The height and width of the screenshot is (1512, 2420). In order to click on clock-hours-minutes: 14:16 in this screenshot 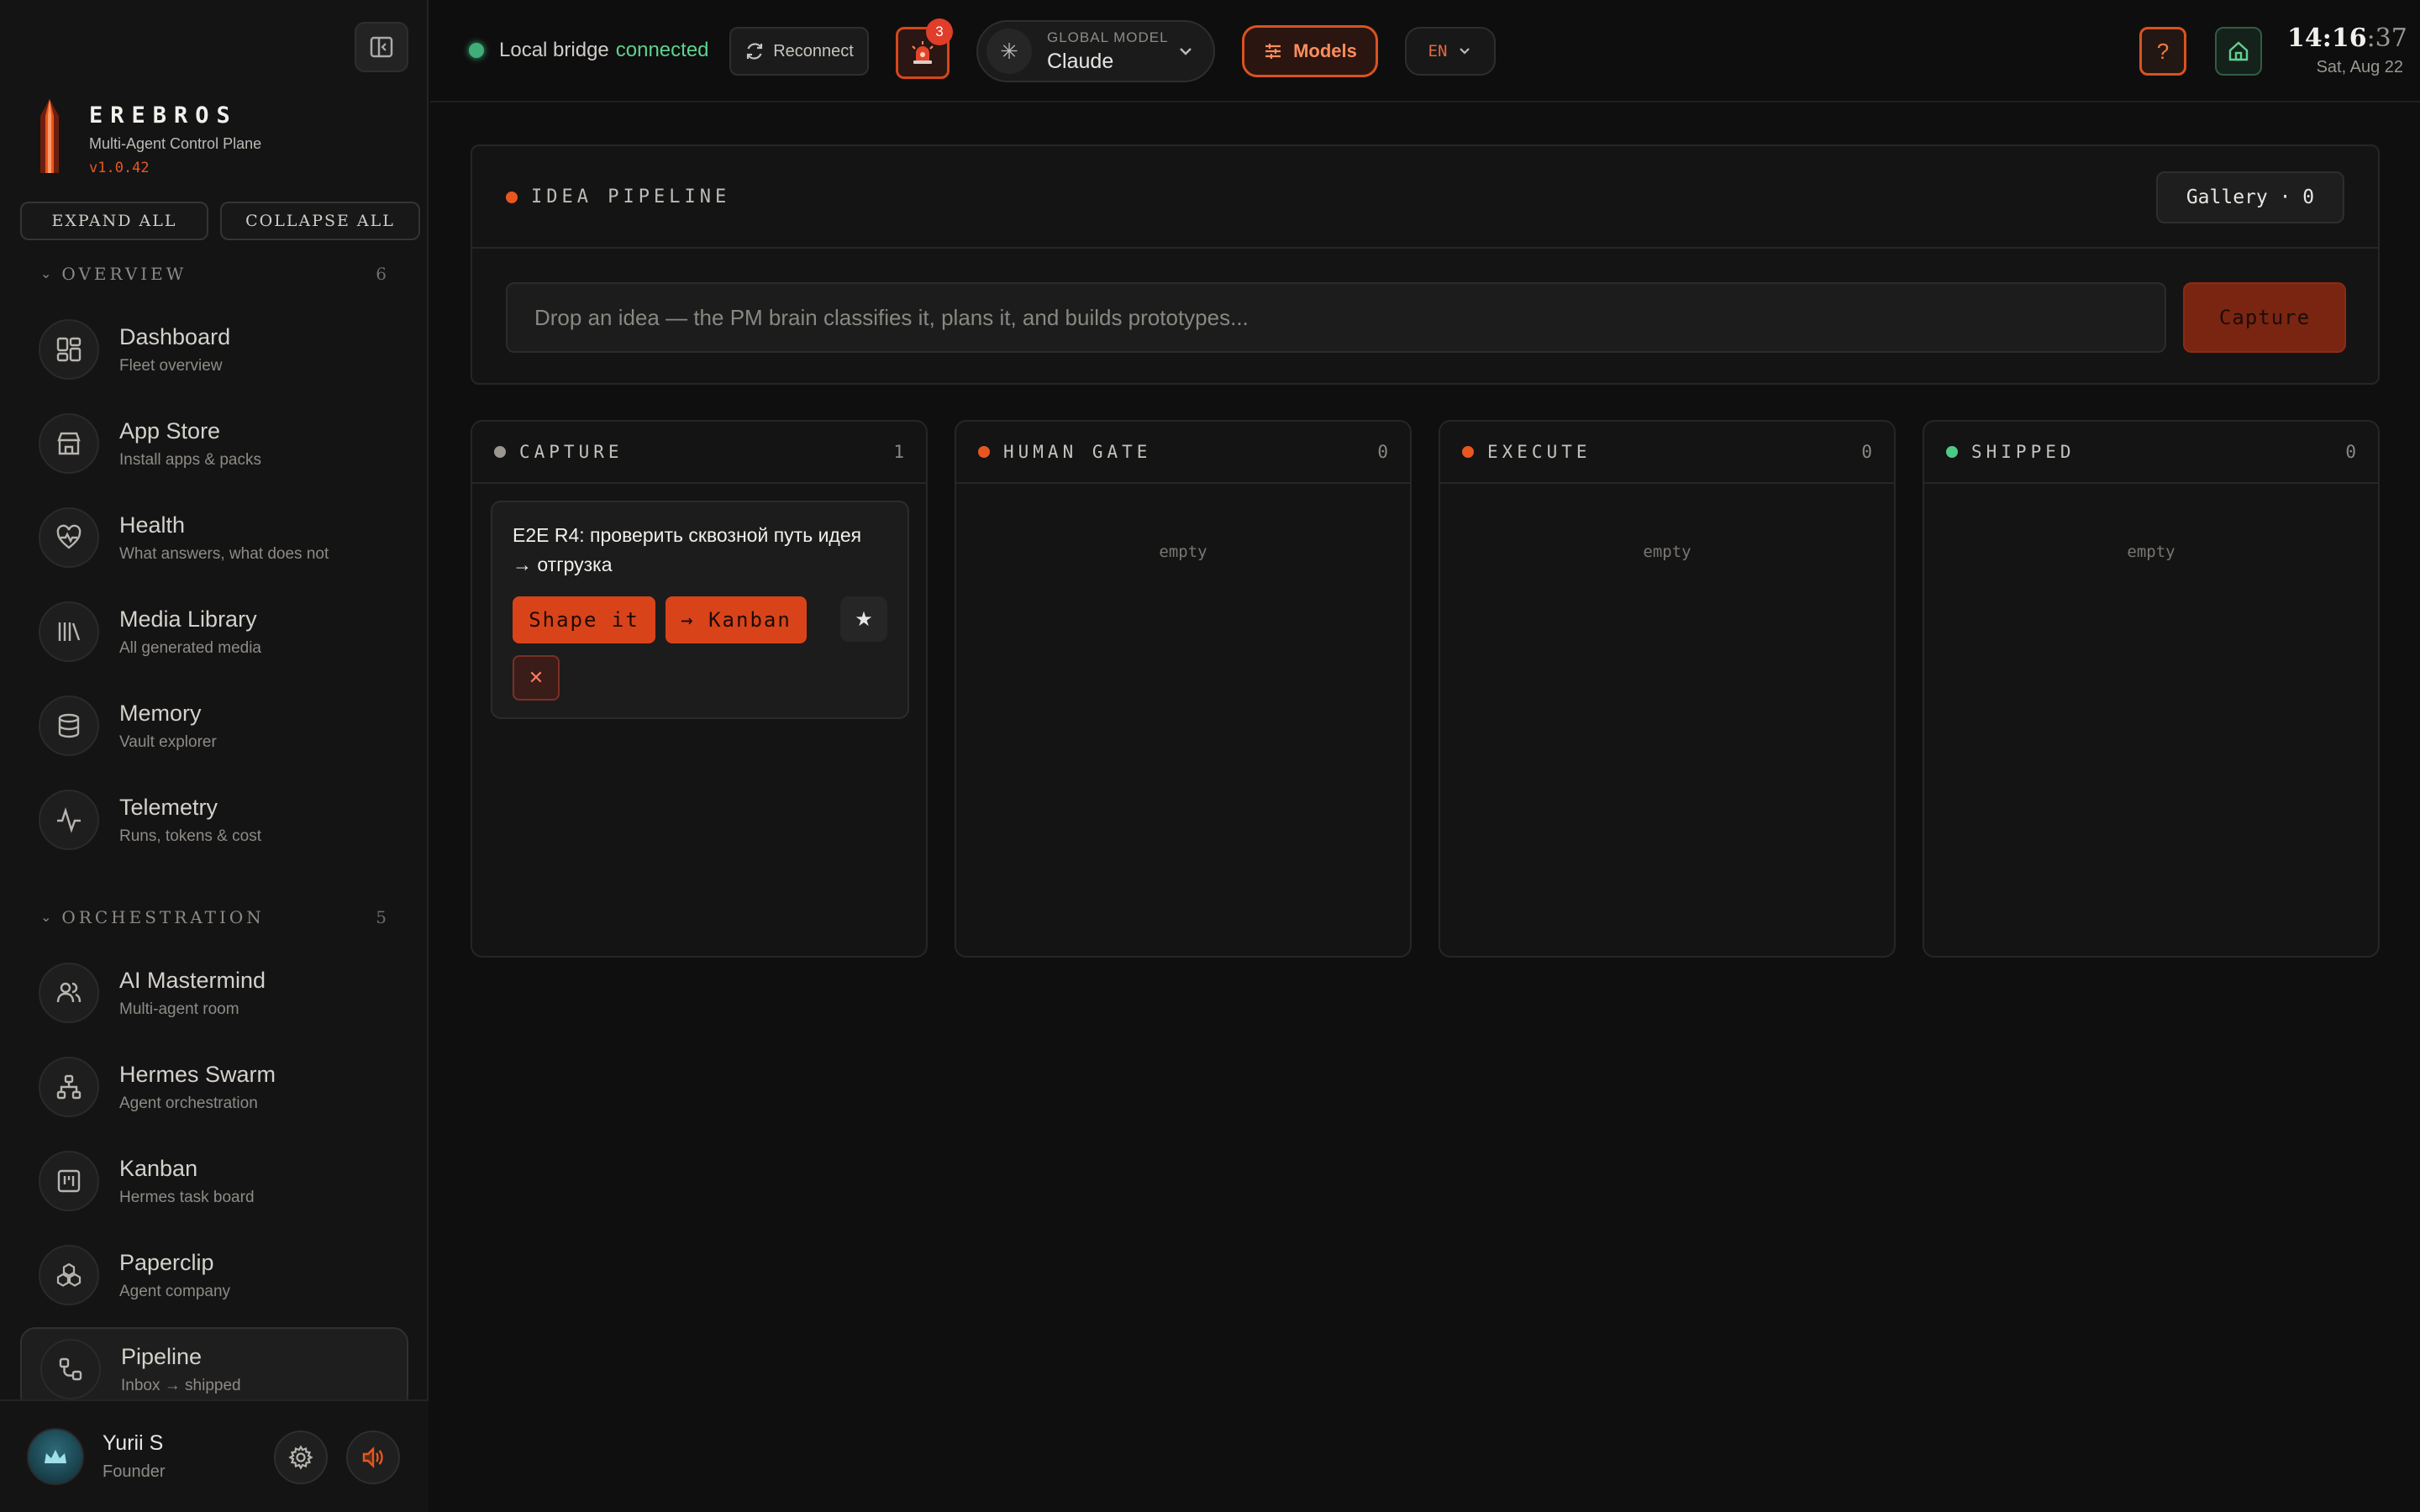, I will do `click(2327, 38)`.